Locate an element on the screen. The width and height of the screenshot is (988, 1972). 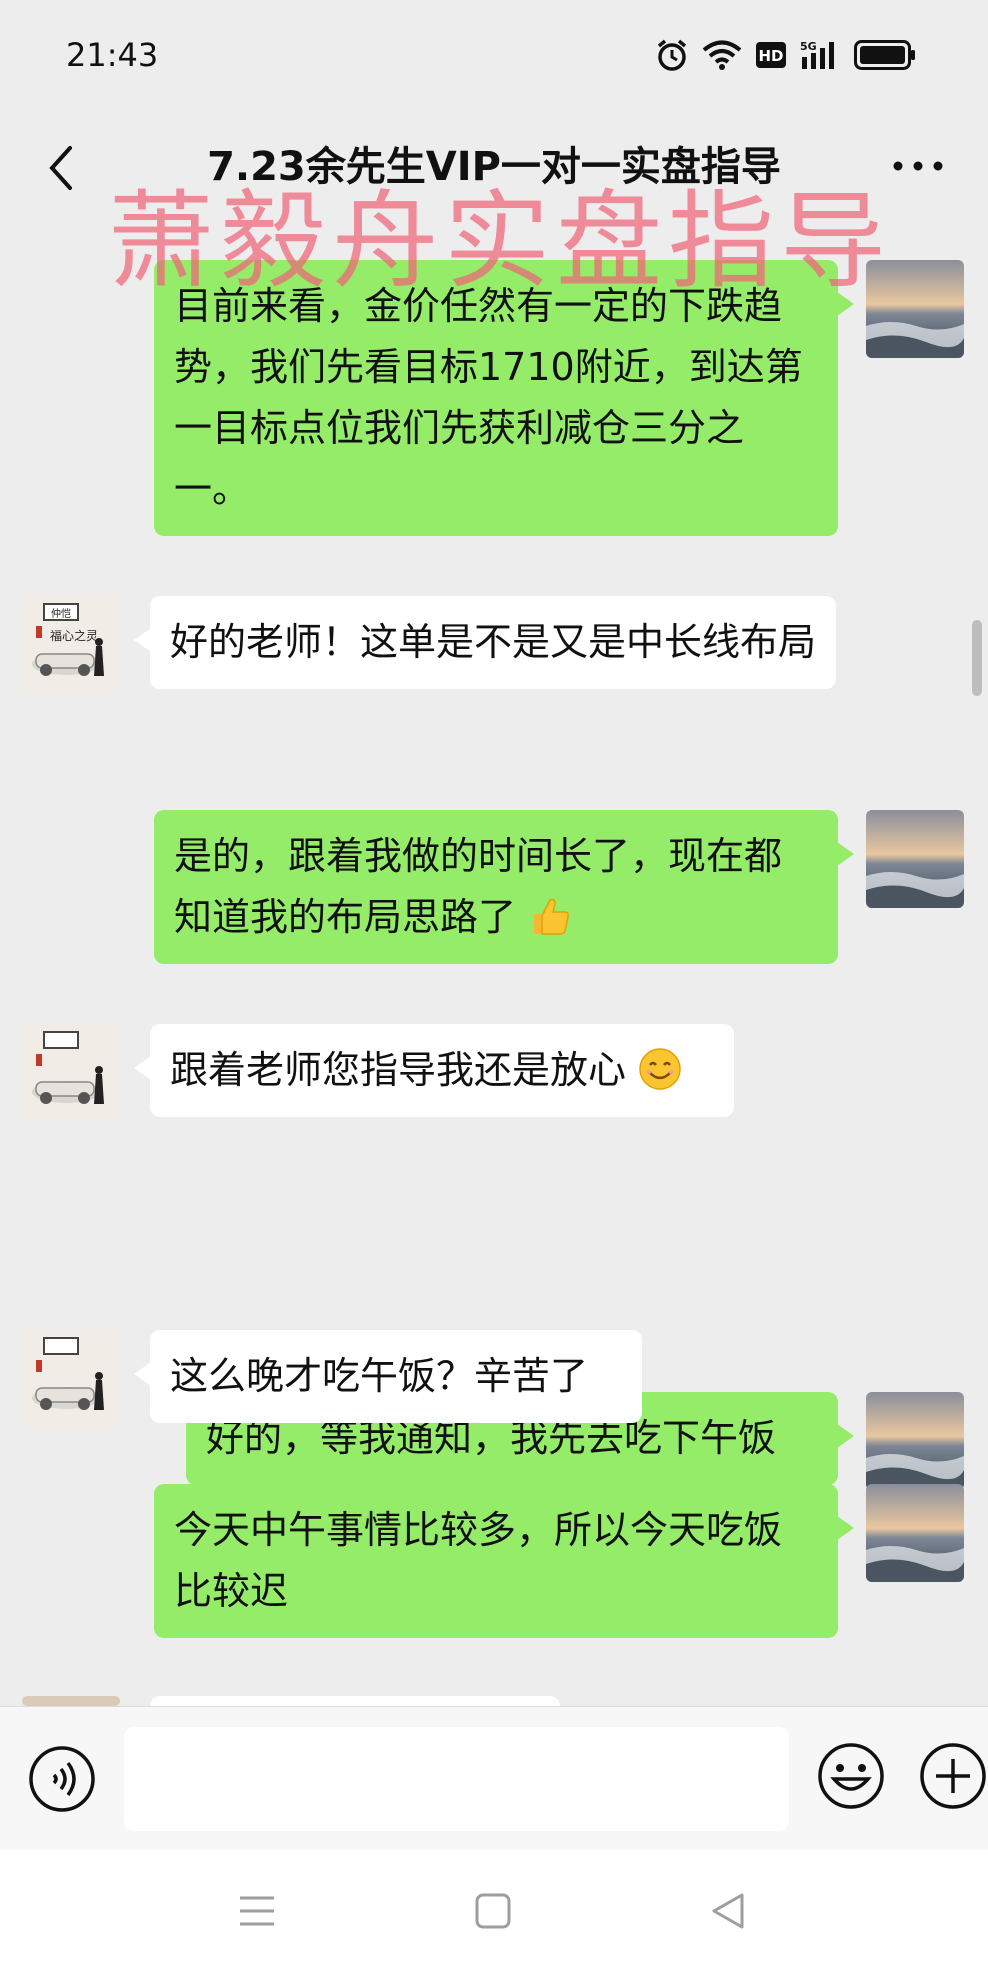
message-input is located at coordinates (456, 1779).